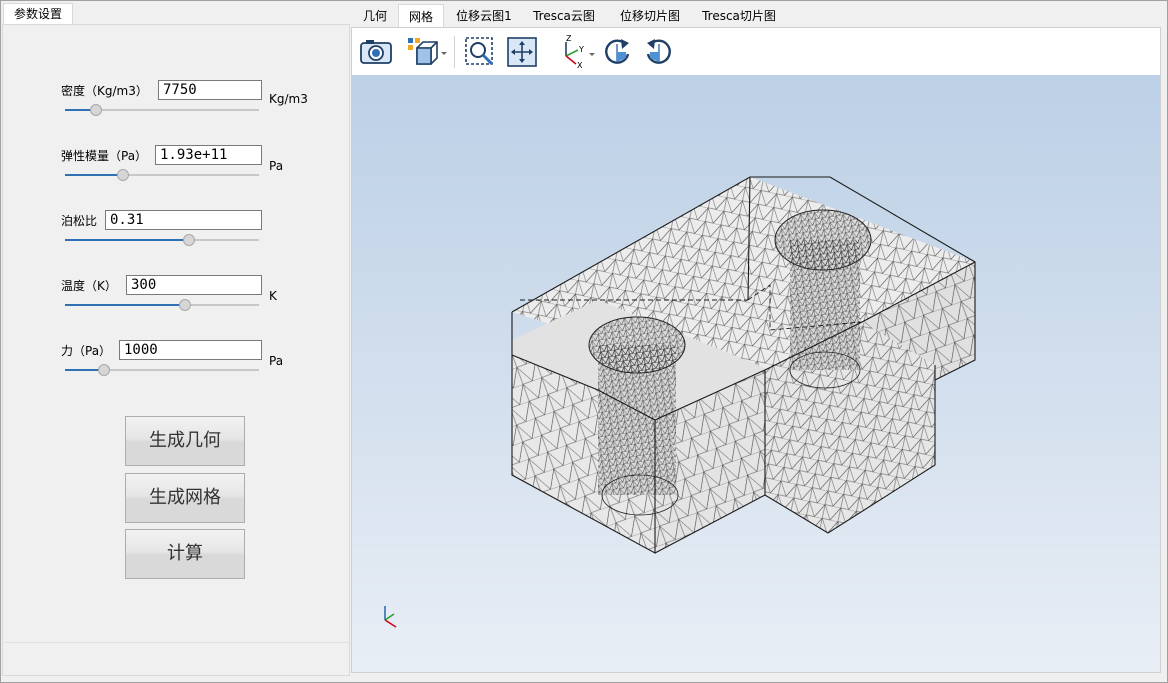 The height and width of the screenshot is (683, 1168). I want to click on rotate-ccw-icon, so click(659, 52).